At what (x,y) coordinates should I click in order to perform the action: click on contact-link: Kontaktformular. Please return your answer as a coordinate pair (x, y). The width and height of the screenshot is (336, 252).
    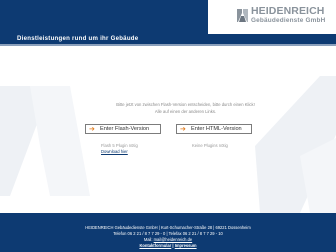
    Looking at the image, I should click on (155, 245).